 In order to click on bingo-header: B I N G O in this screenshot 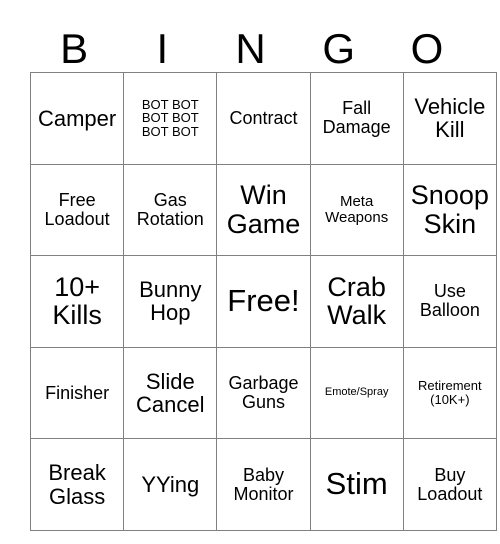, I will do `click(250, 40)`.